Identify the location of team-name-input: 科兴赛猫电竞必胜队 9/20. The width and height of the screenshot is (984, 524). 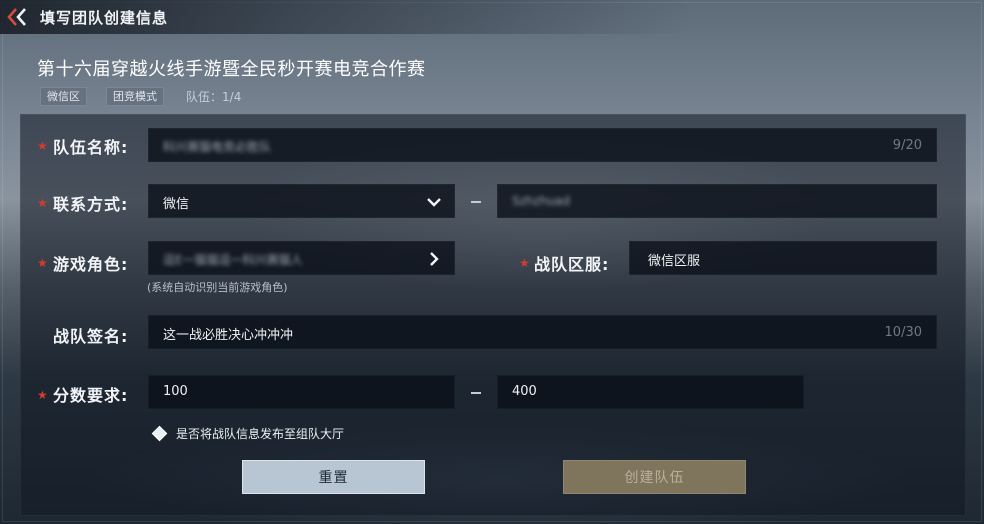
(542, 145).